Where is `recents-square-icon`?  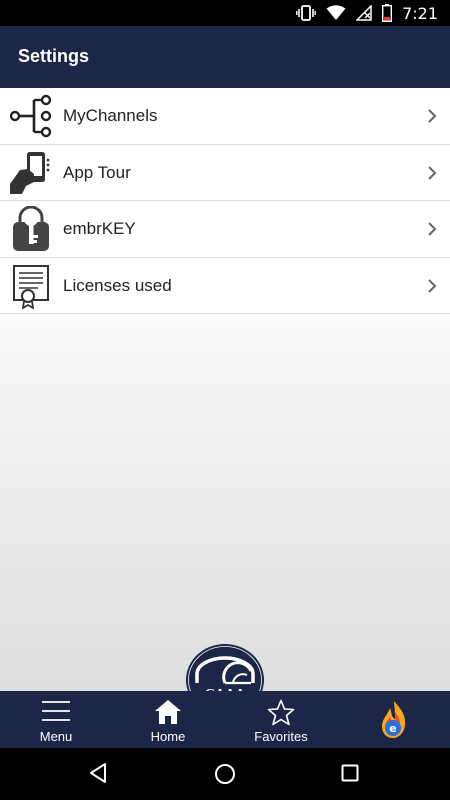
recents-square-icon is located at coordinates (350, 773).